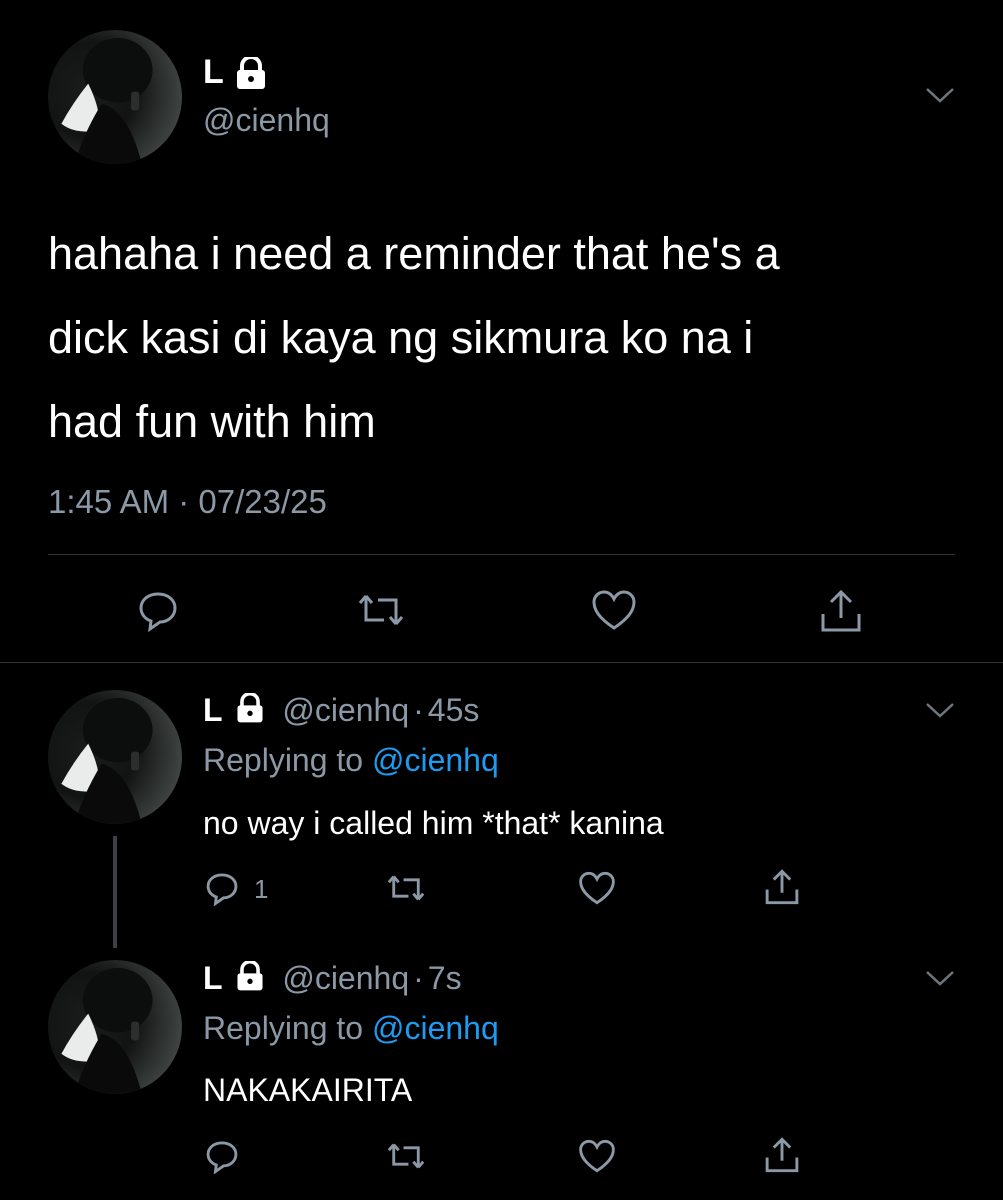 This screenshot has width=1003, height=1200. I want to click on tweet-text-line: dick kasi di kaya ng sikmura ko na i, so click(401, 337).